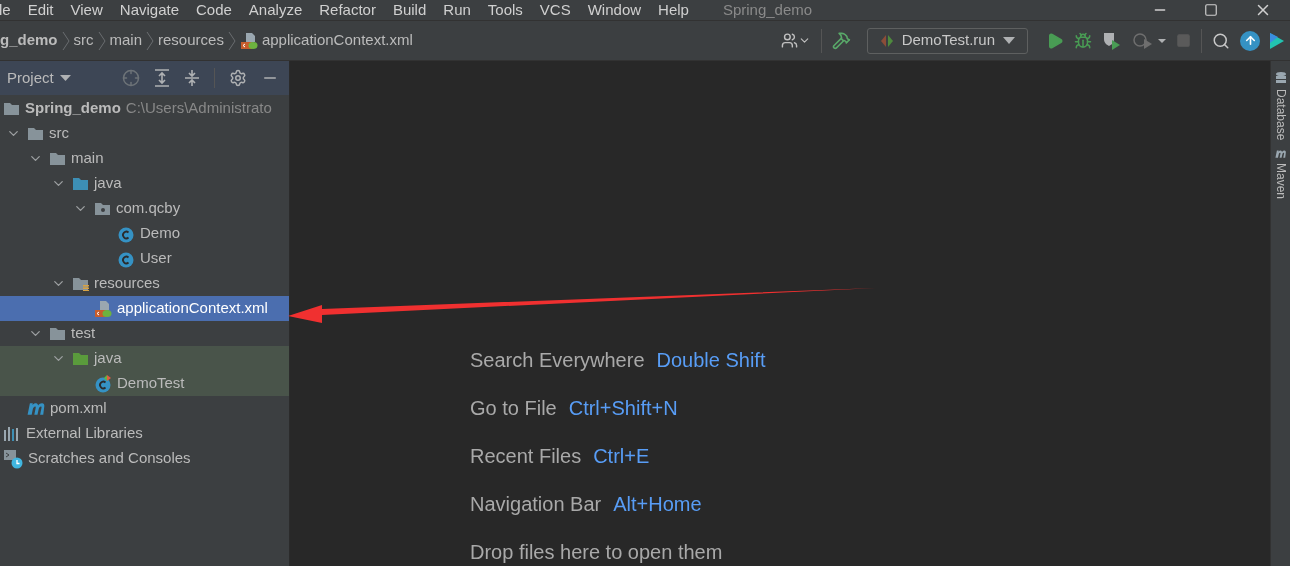 The image size is (1290, 566). I want to click on scratches-icon, so click(13, 458).